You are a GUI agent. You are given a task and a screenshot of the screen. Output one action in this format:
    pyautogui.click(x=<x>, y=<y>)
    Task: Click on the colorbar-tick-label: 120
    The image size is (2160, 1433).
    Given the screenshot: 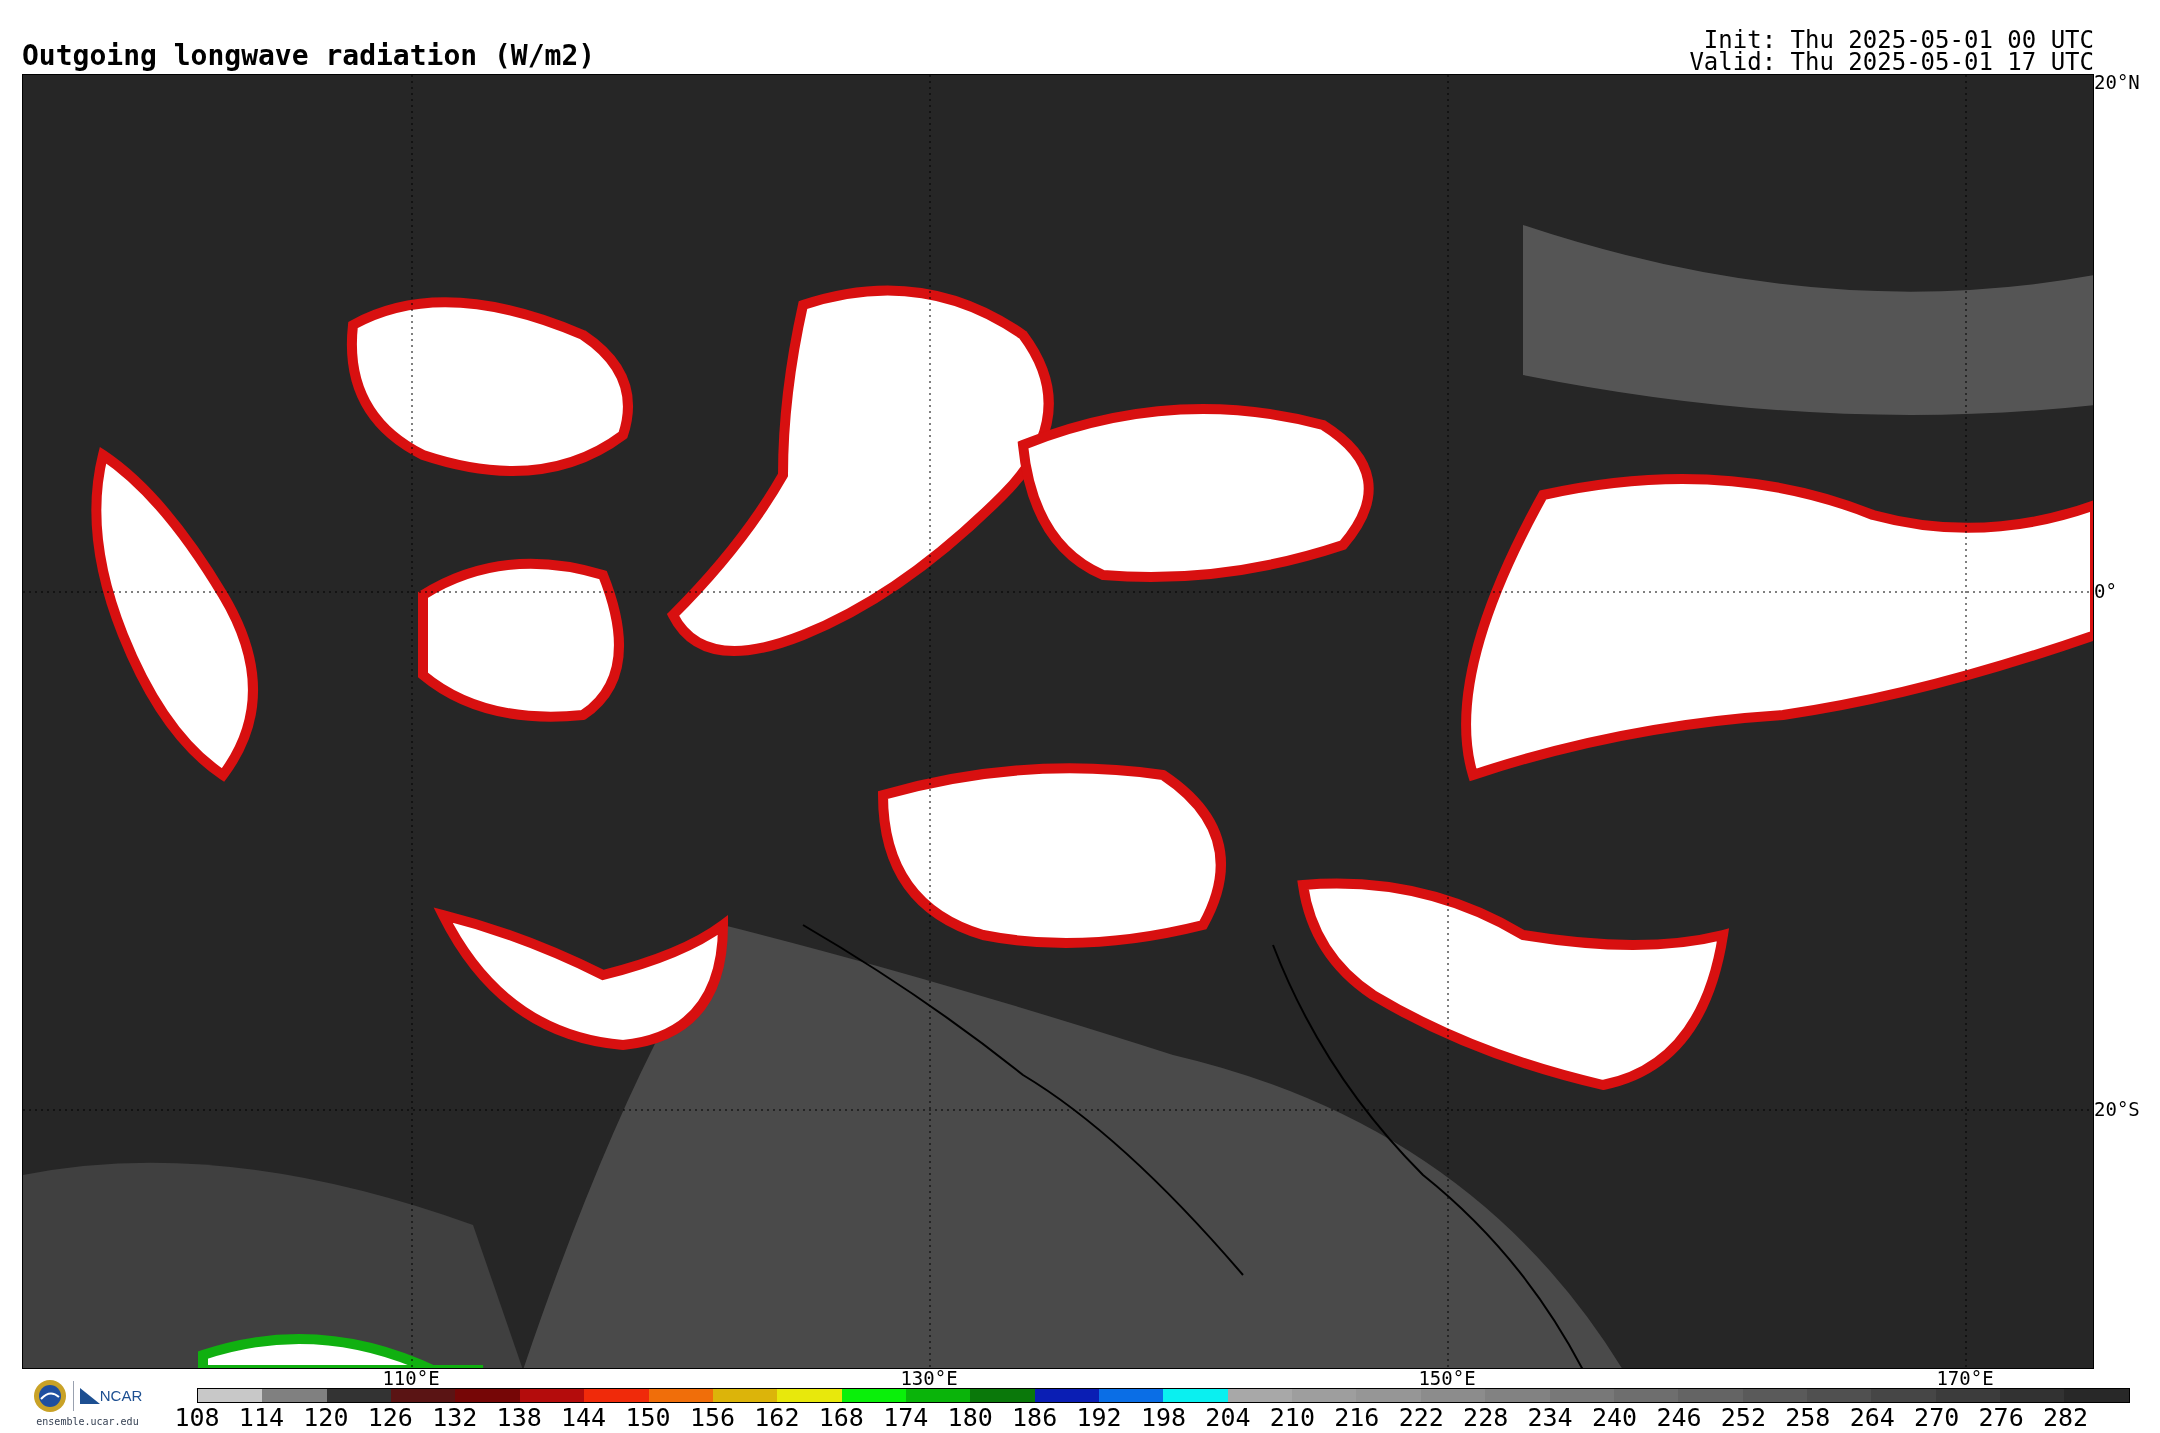 What is the action you would take?
    pyautogui.click(x=326, y=1417)
    